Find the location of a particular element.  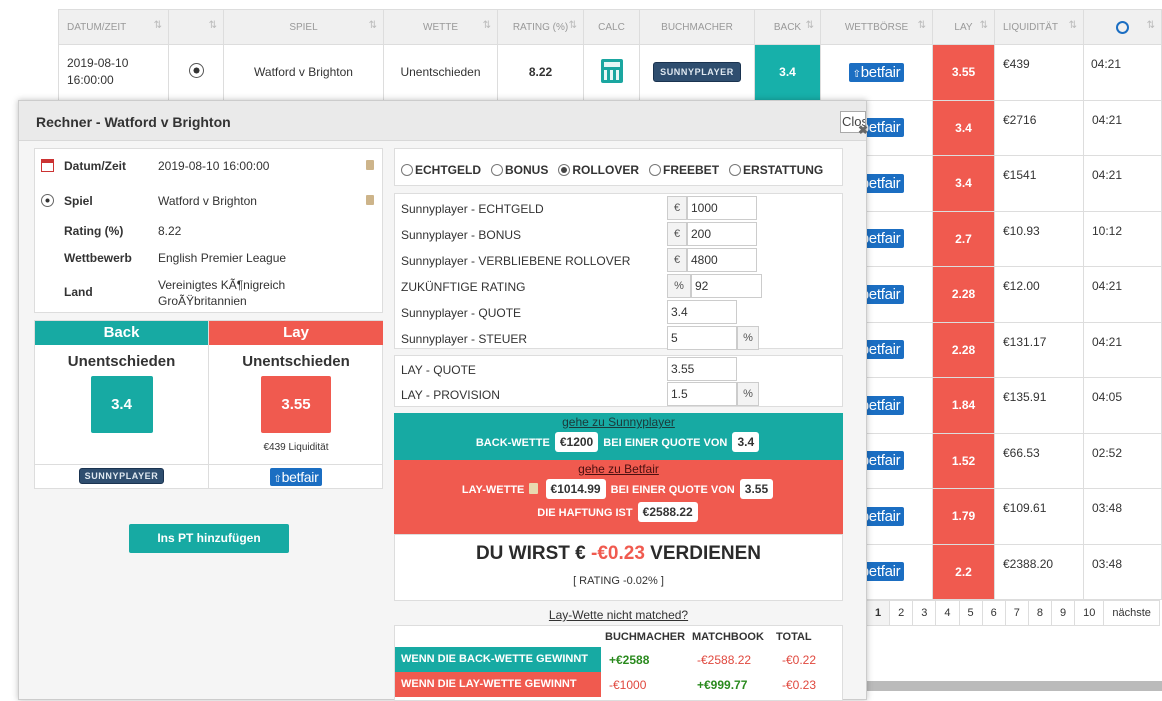

header-lay: LAY ⇅ is located at coordinates (963, 27).